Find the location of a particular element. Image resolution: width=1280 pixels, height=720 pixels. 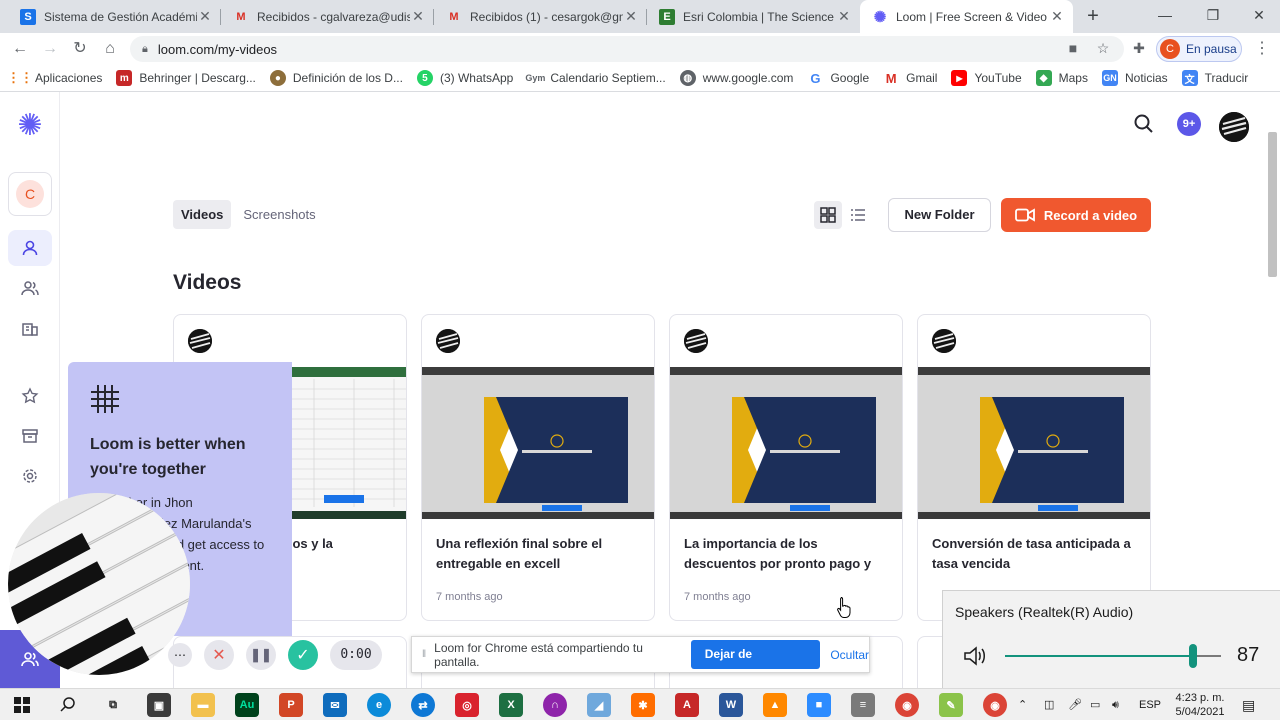

sidebar-item-shared is located at coordinates (30, 288).